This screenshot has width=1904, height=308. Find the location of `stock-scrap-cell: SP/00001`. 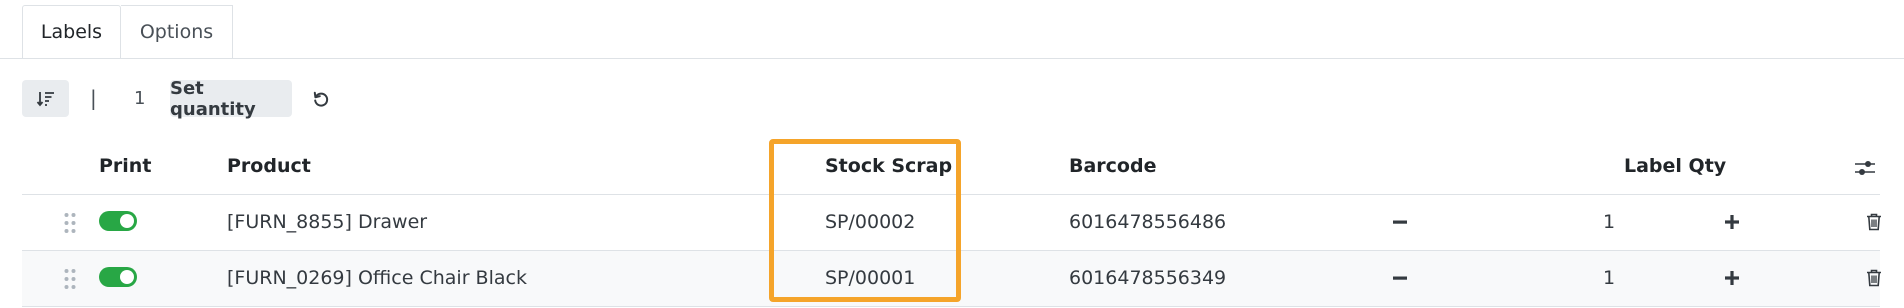

stock-scrap-cell: SP/00001 is located at coordinates (870, 278).